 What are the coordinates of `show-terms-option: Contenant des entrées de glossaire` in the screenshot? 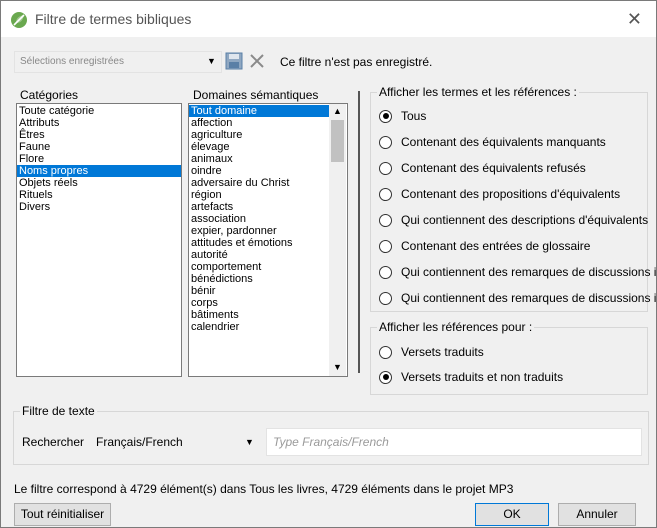 It's located at (484, 246).